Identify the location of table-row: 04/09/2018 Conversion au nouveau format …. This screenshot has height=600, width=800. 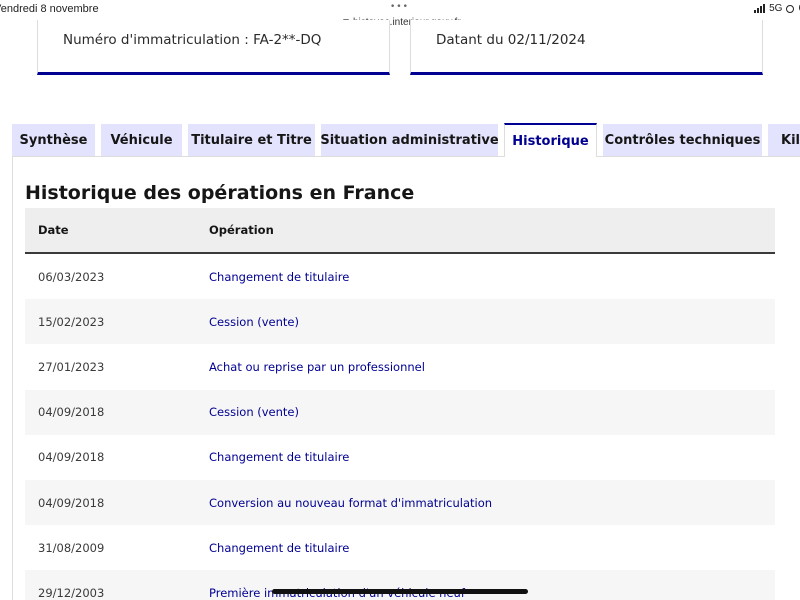
(400, 502).